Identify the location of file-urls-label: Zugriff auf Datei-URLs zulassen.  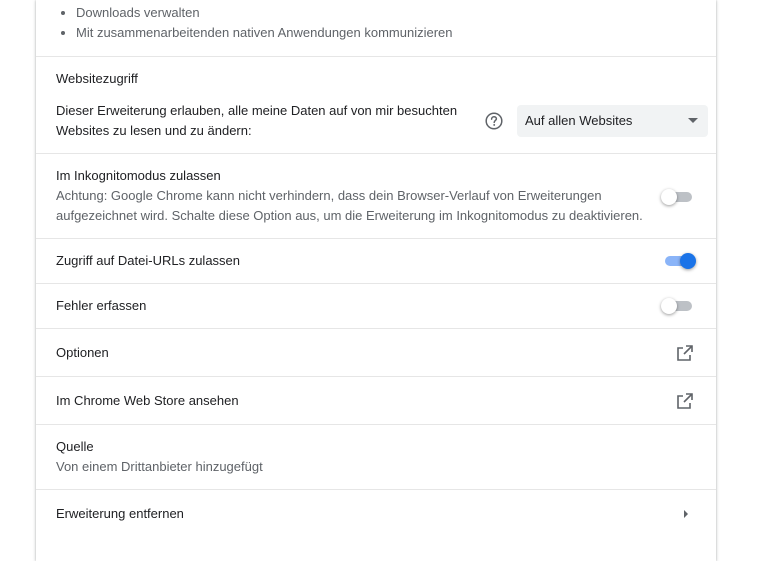
(148, 260).